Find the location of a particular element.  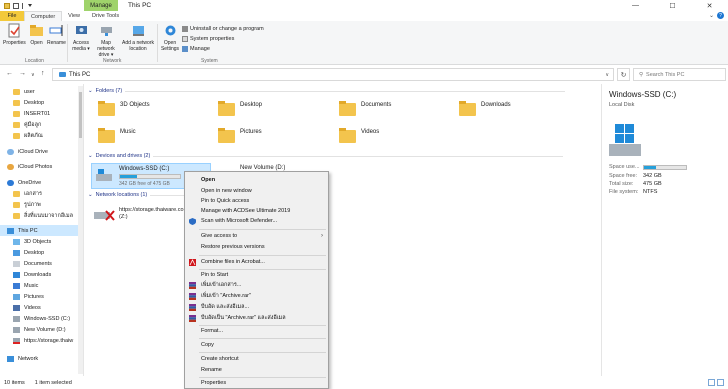

uninstall-program-button: Uninstall or change a program is located at coordinates (223, 29).